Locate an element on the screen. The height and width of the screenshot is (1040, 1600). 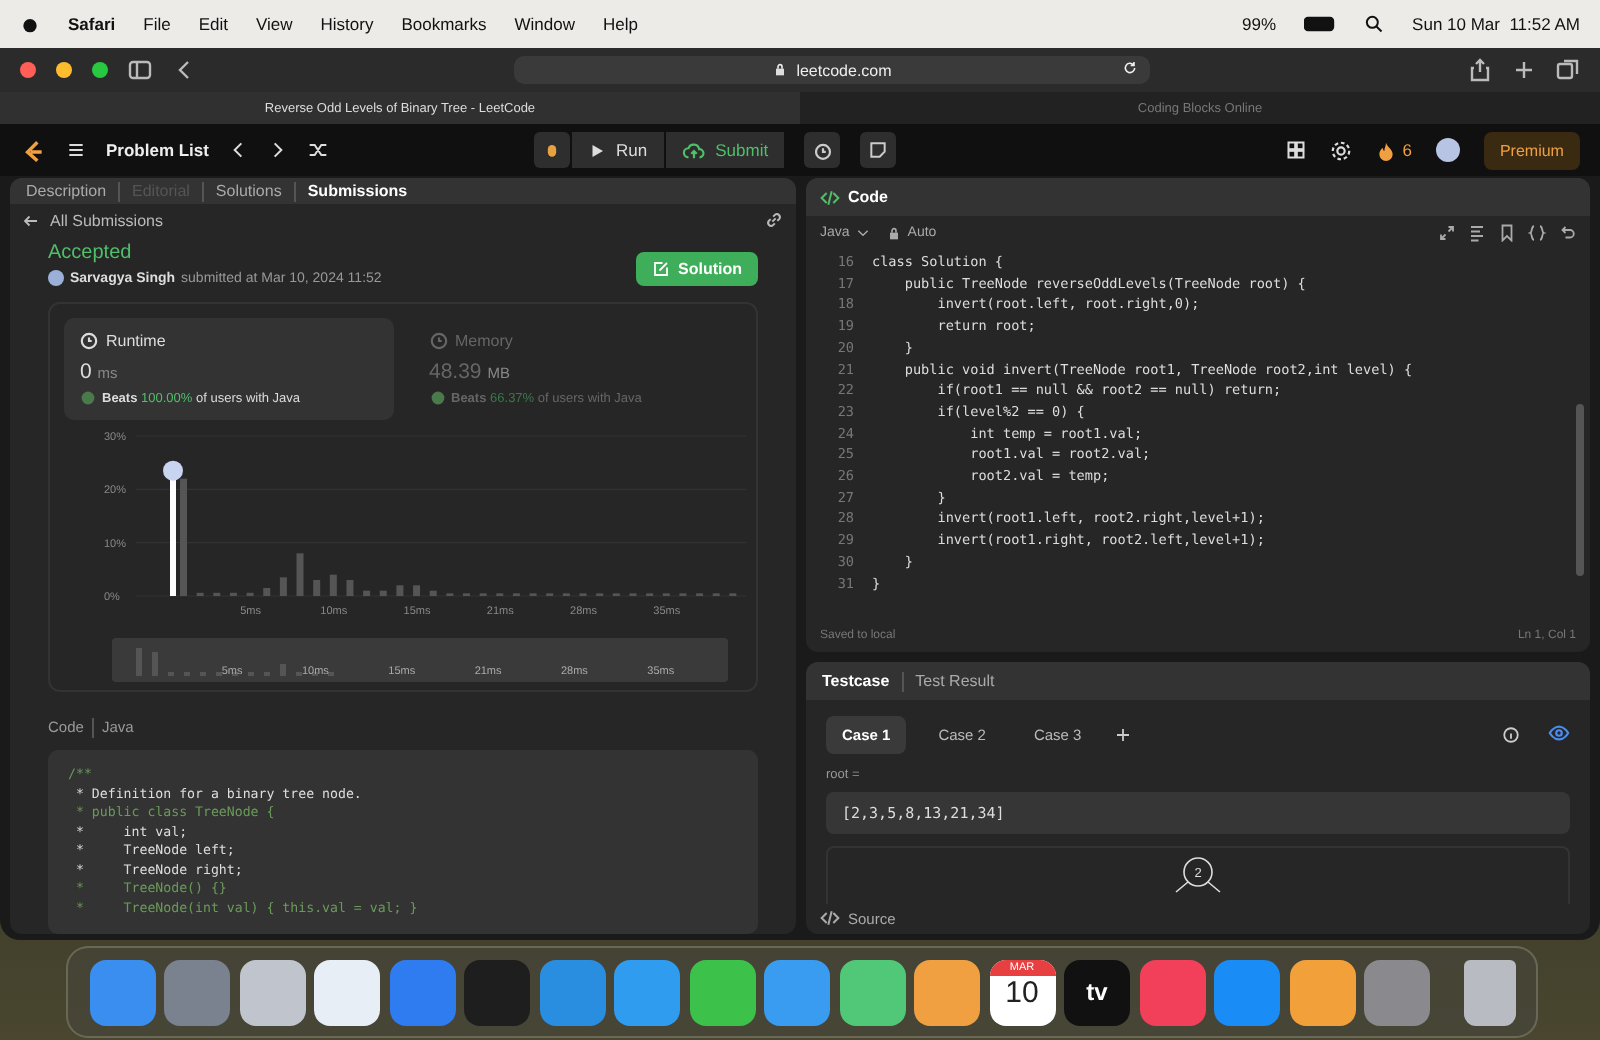
battery-icon is located at coordinates (1320, 24).